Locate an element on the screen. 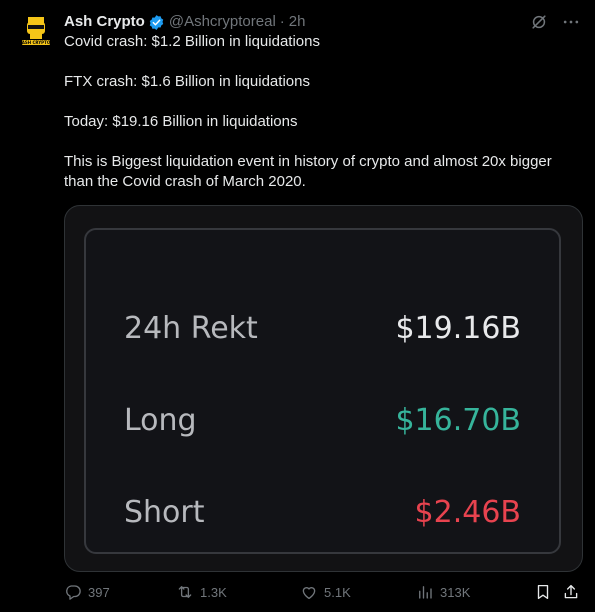 Image resolution: width=595 pixels, height=612 pixels. retweet-button: 1.3K is located at coordinates (201, 592).